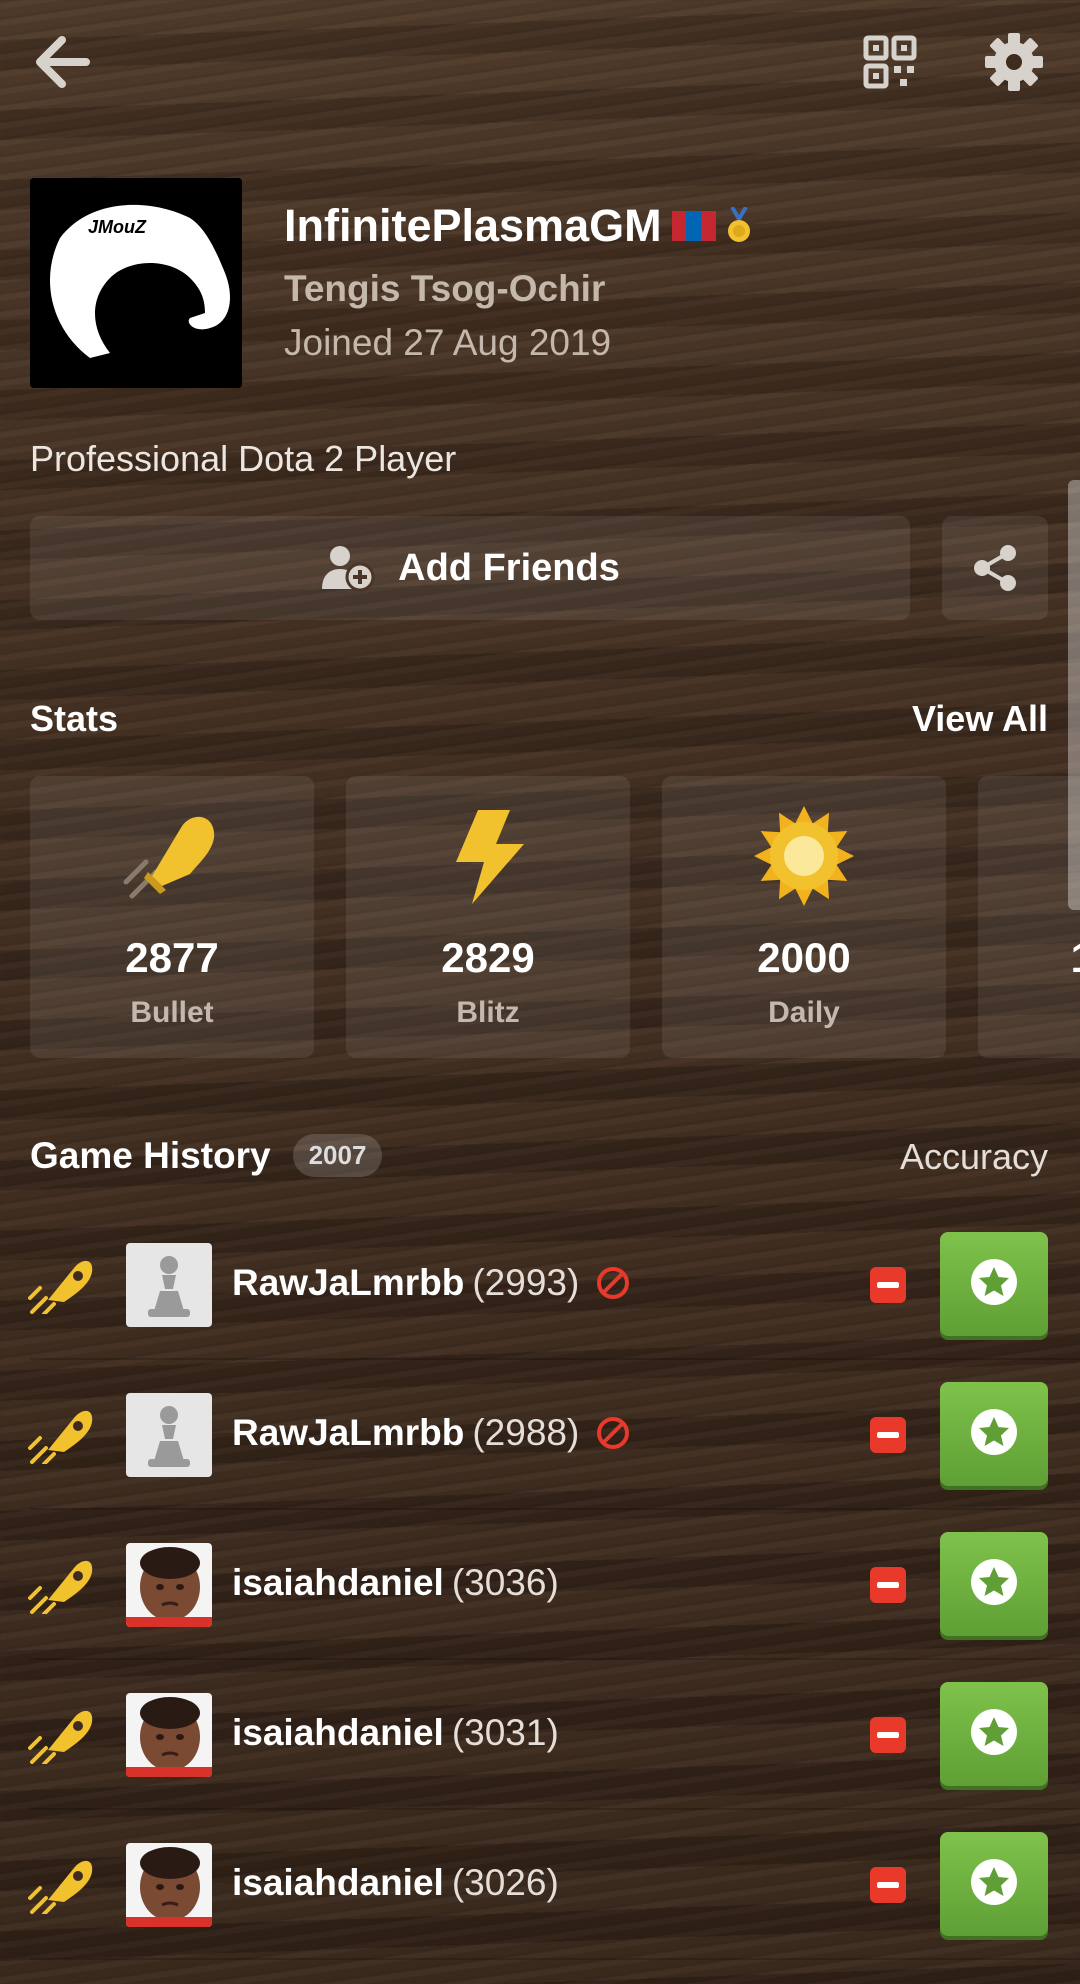 Image resolution: width=1080 pixels, height=1984 pixels. What do you see at coordinates (526, 1282) in the screenshot?
I see `opponent-rating: (2993)` at bounding box center [526, 1282].